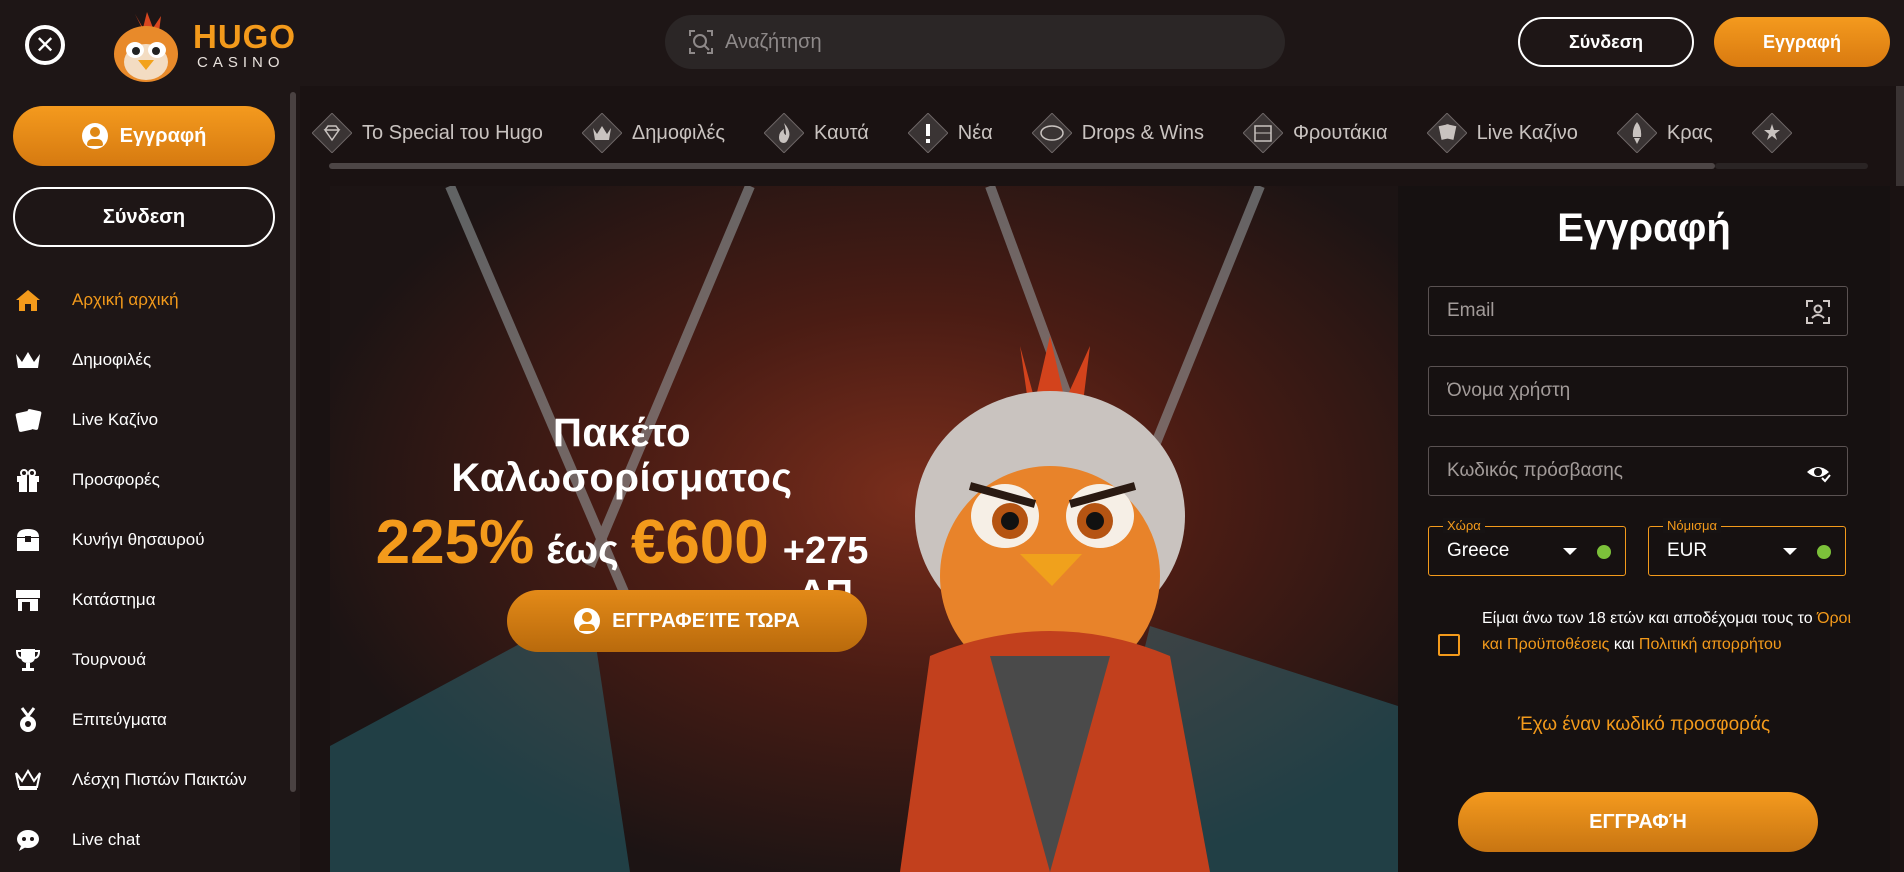  I want to click on category-new: Νέα, so click(949, 133).